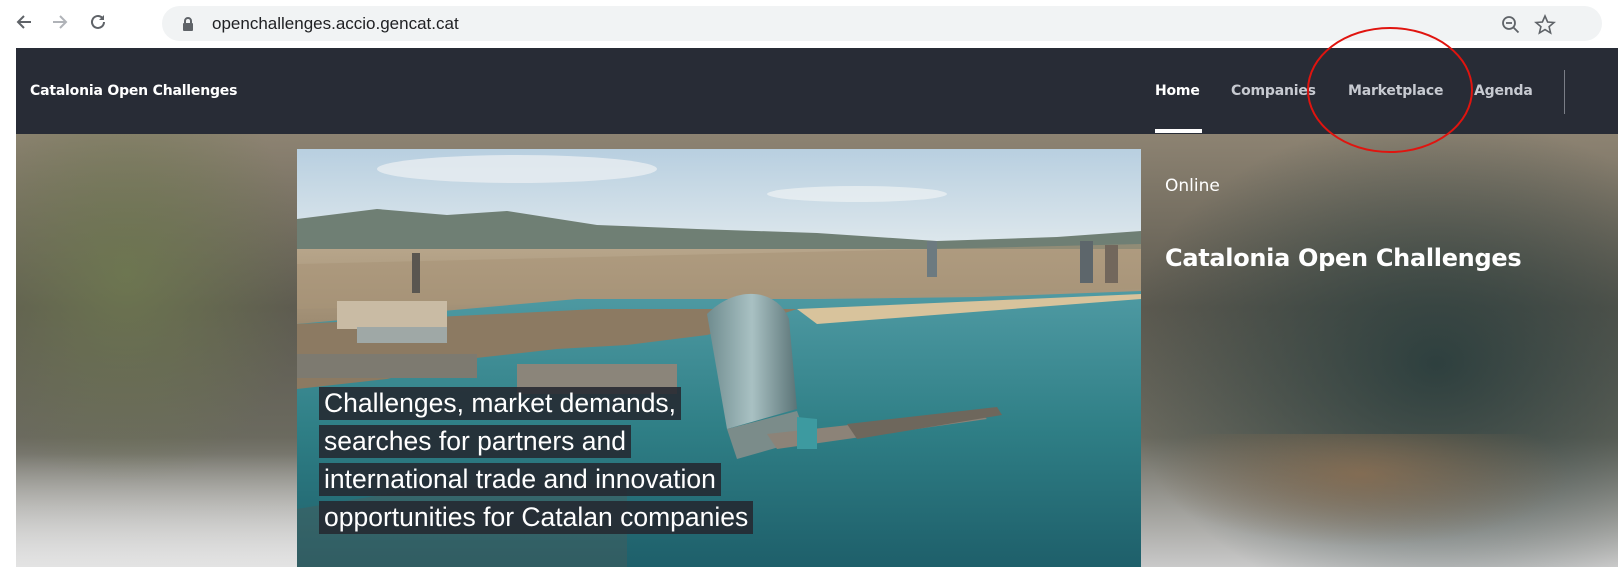  What do you see at coordinates (1178, 131) in the screenshot?
I see `active-nav-indicator` at bounding box center [1178, 131].